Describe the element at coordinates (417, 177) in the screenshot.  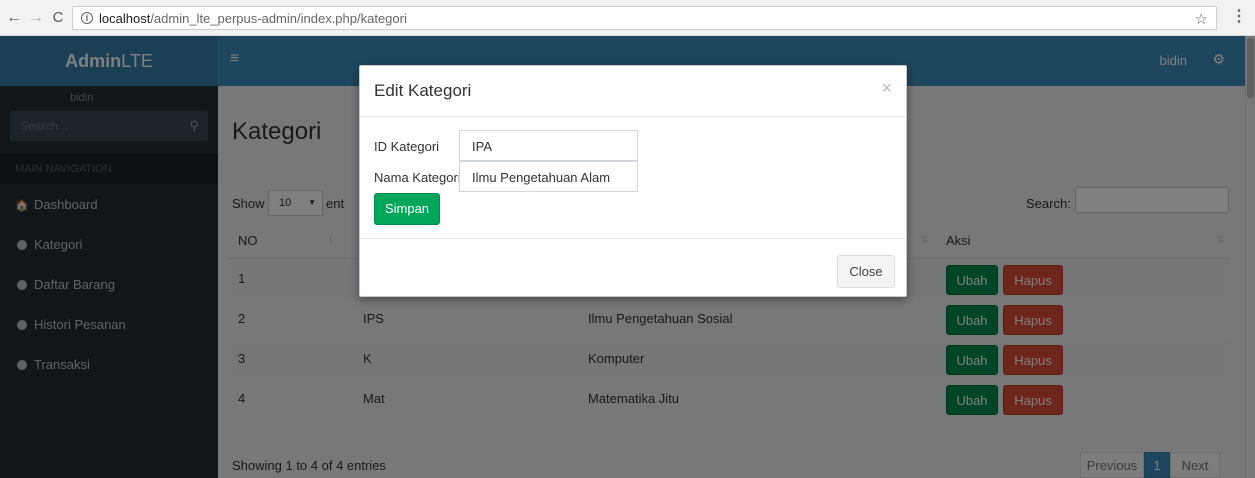
I see `nama-kategori-label: Nama Kategori` at that location.